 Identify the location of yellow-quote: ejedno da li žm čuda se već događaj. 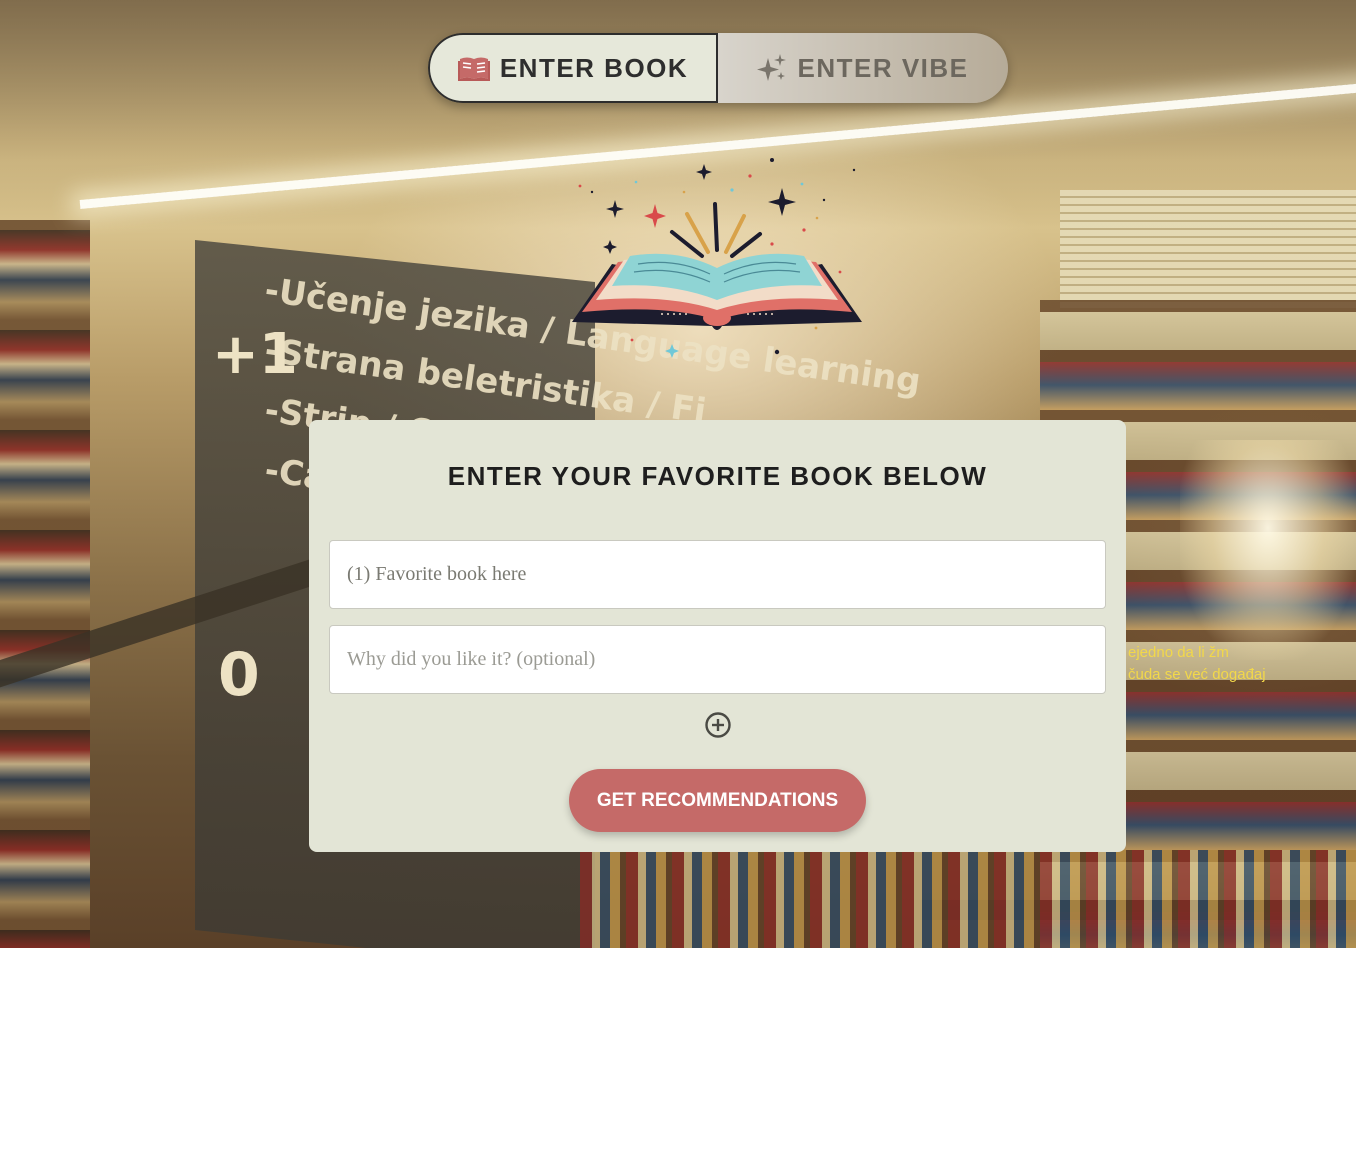
(1197, 664).